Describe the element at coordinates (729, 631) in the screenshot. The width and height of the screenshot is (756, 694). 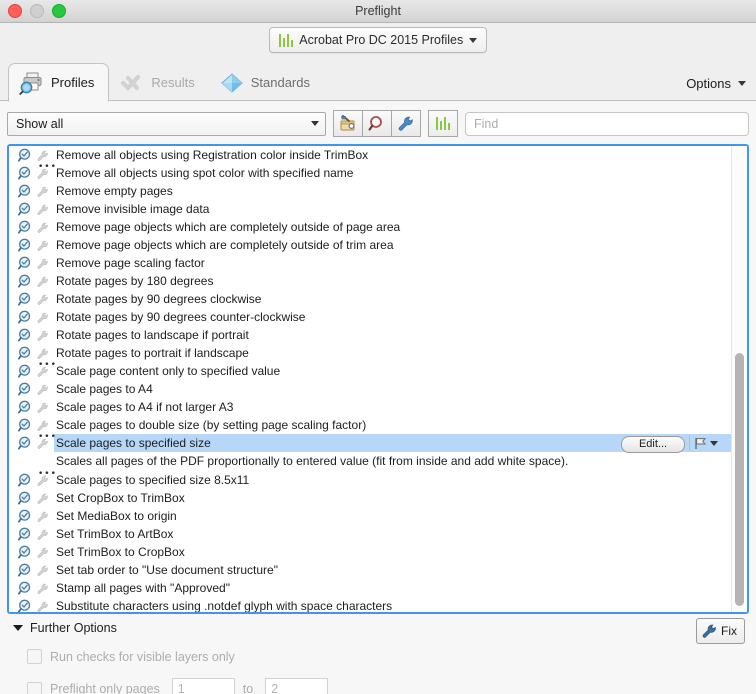
I see `fix-button-label: Fix` at that location.